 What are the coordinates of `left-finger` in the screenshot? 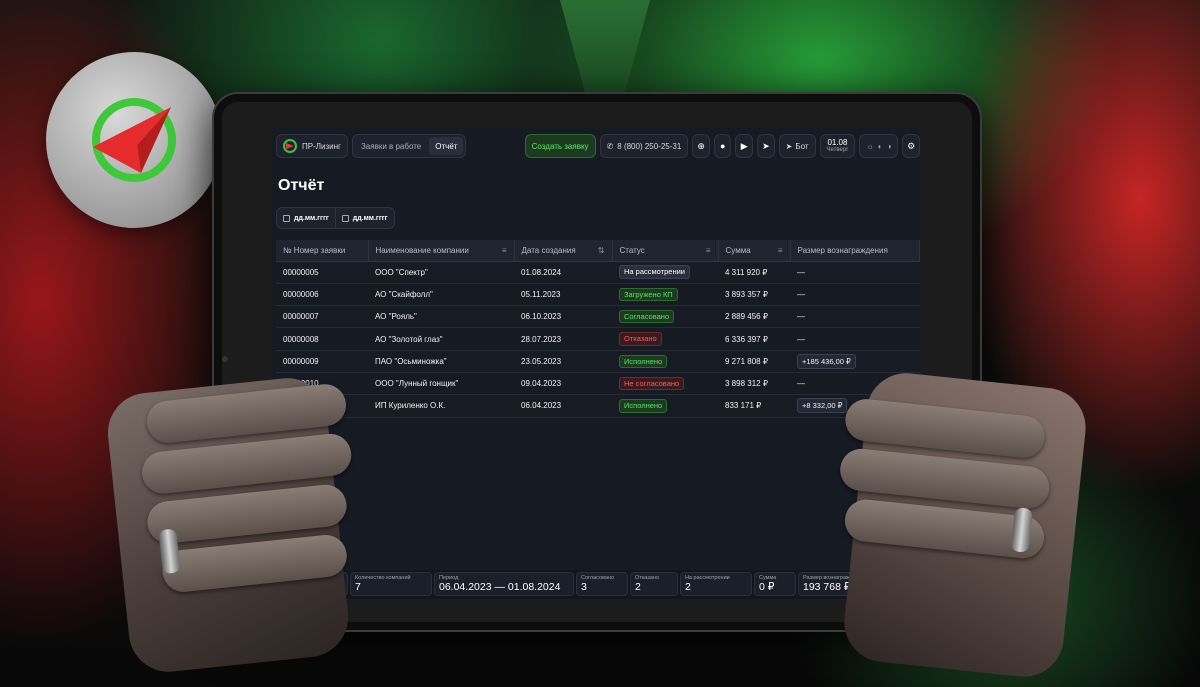 It's located at (254, 563).